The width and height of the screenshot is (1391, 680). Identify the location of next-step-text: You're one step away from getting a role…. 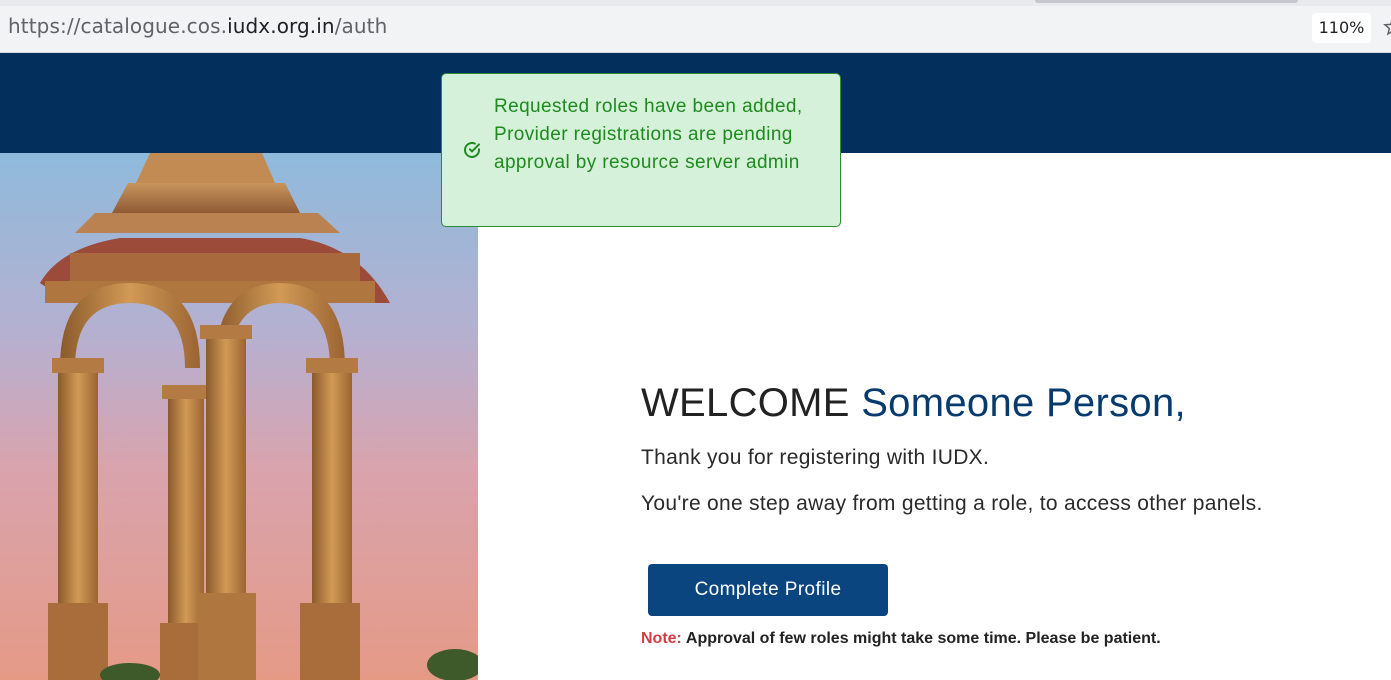
(952, 503).